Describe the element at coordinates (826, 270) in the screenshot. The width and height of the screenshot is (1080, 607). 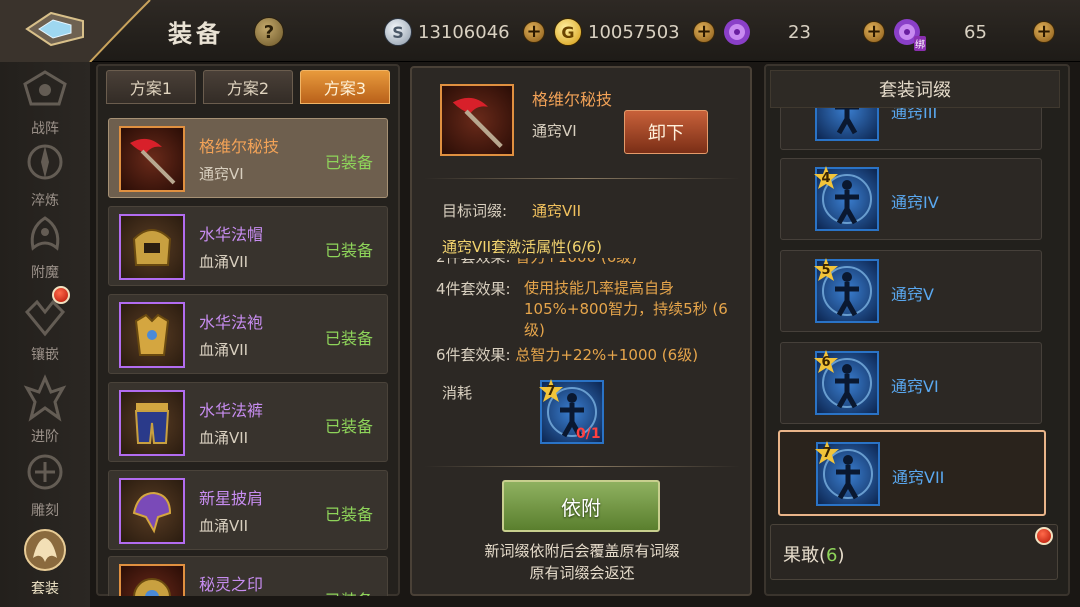
I see `level-number: 5` at that location.